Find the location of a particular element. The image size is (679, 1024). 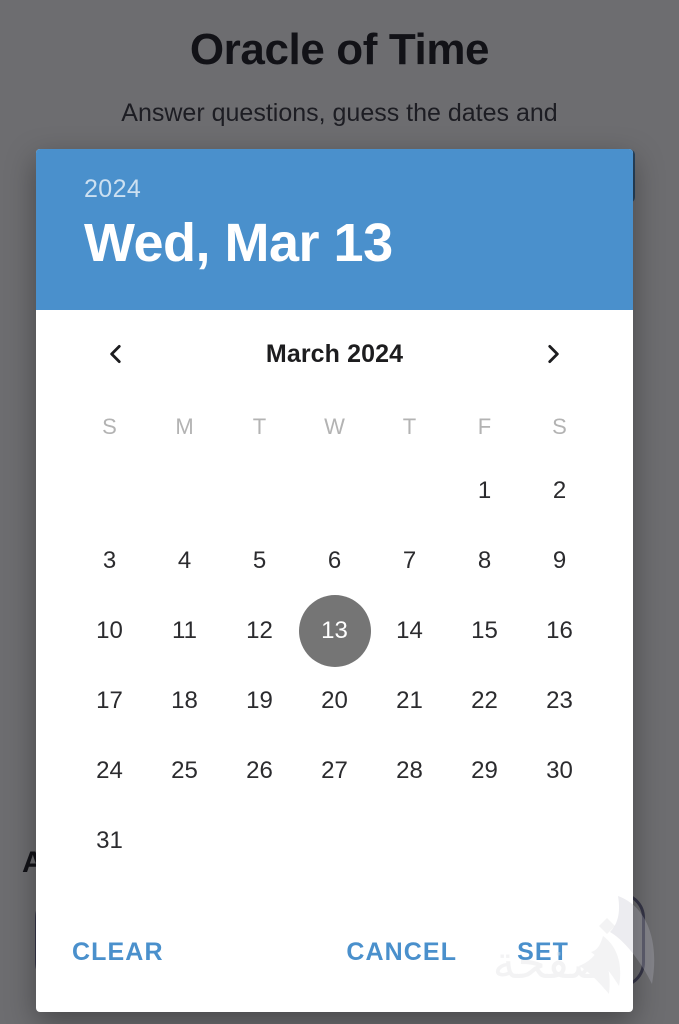

calendar-day-cell: 6 is located at coordinates (334, 561).